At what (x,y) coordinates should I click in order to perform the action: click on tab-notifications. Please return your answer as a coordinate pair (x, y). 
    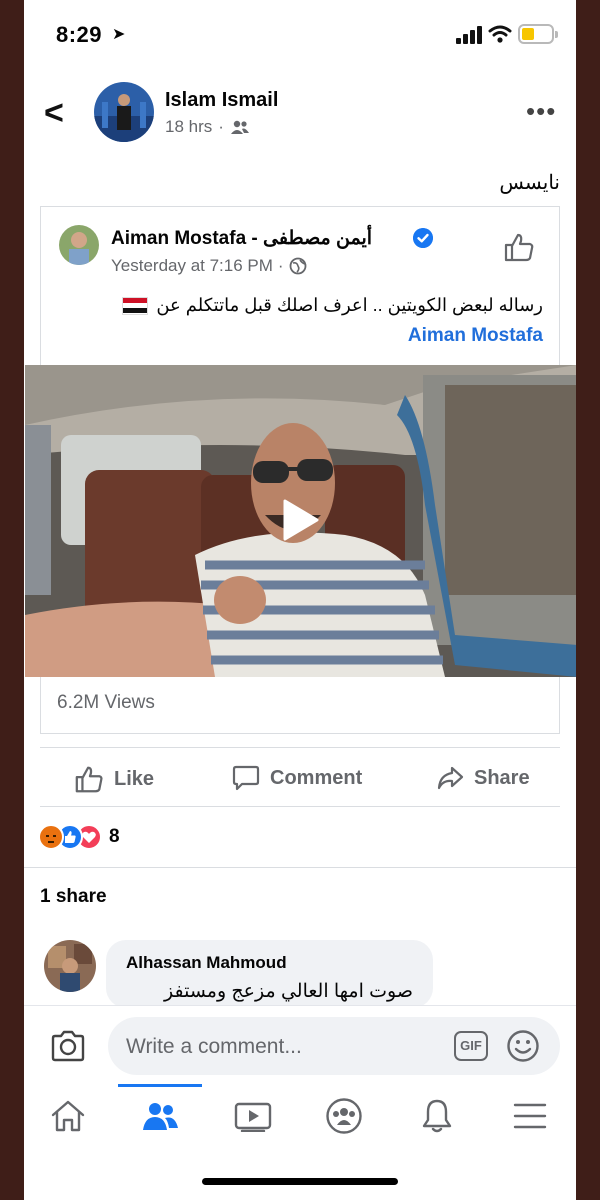
    Looking at the image, I should click on (437, 1116).